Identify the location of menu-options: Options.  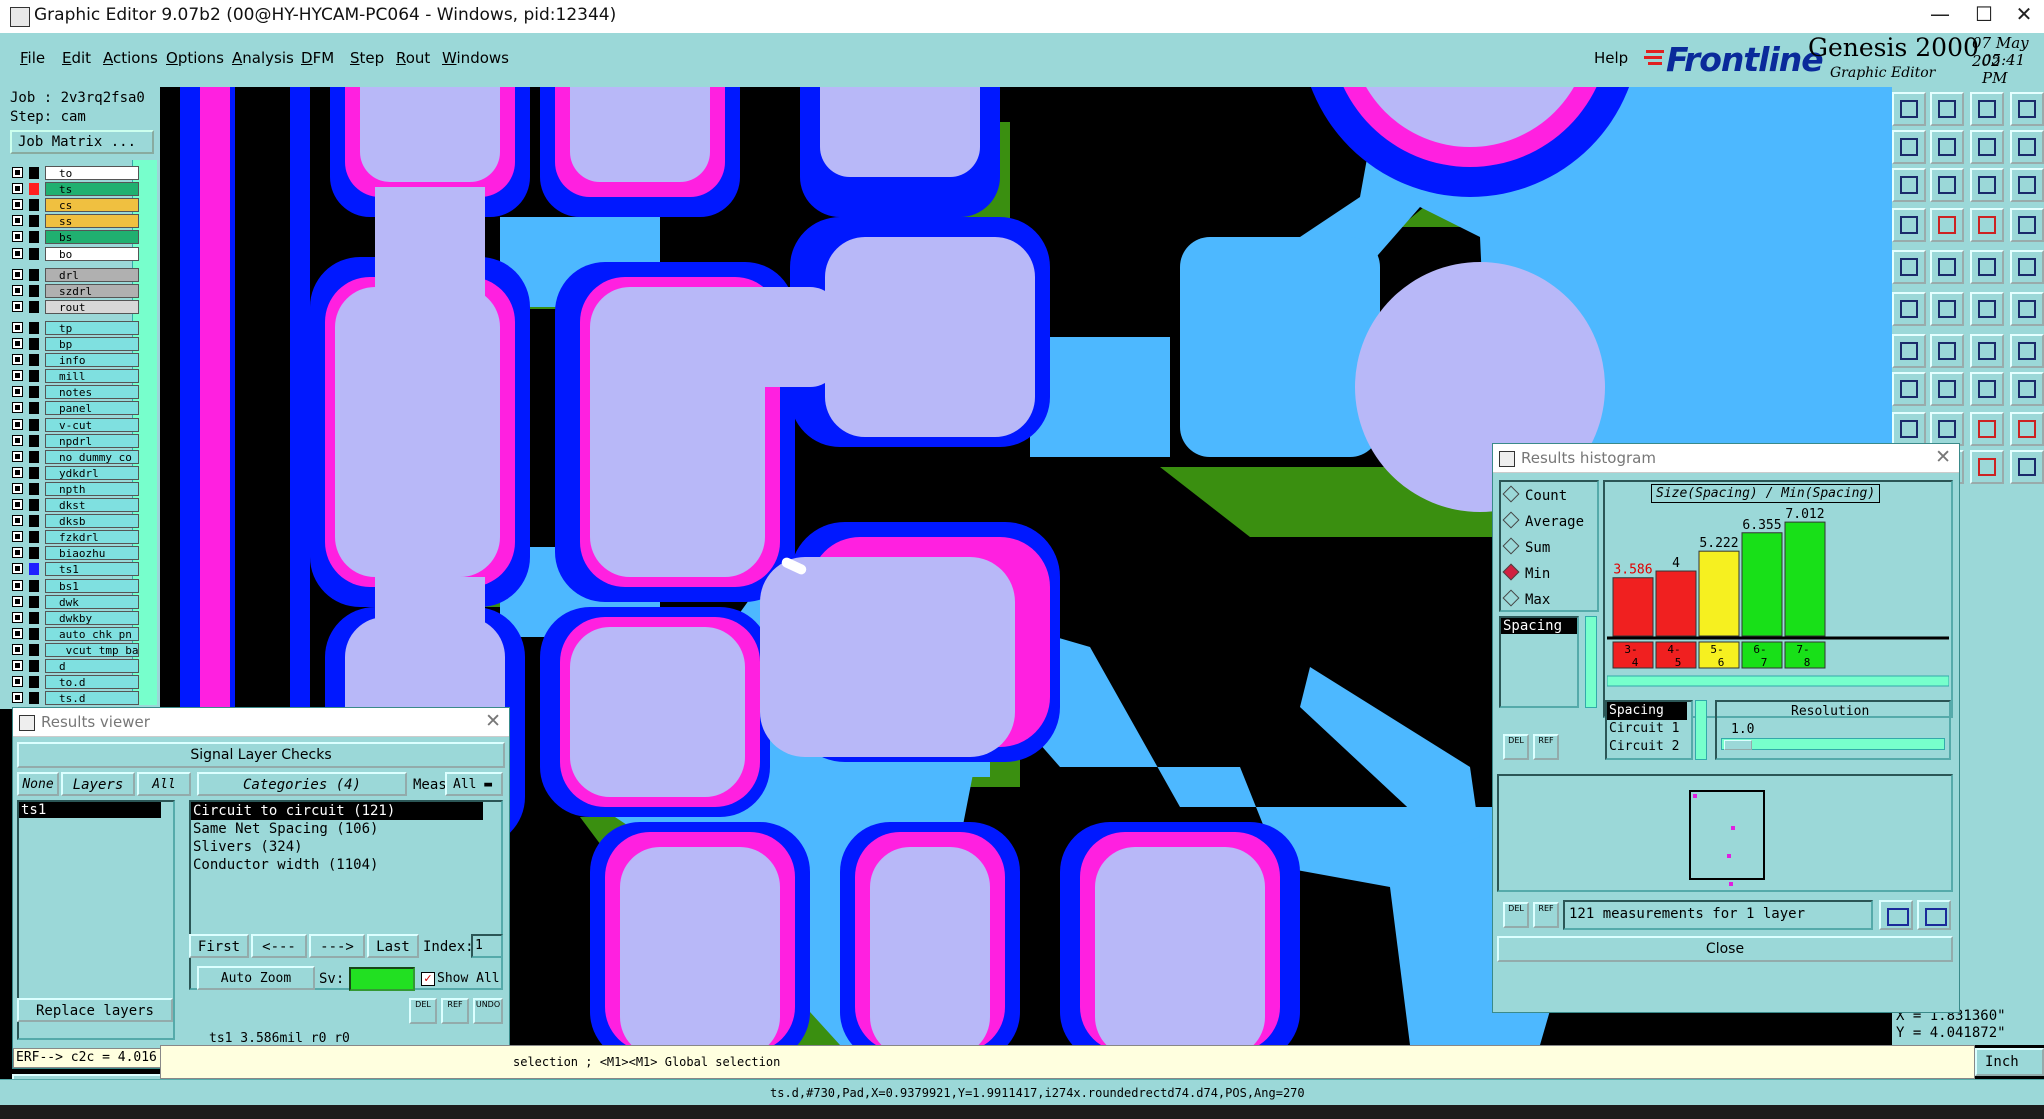
(195, 58).